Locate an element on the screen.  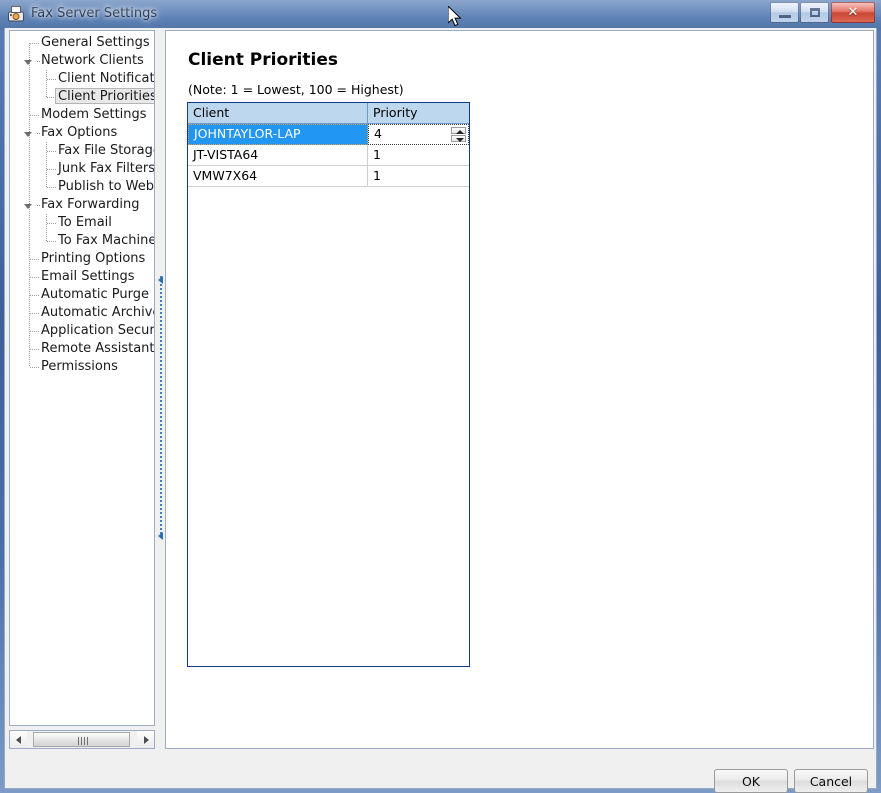
close-button: ✕ is located at coordinates (853, 12).